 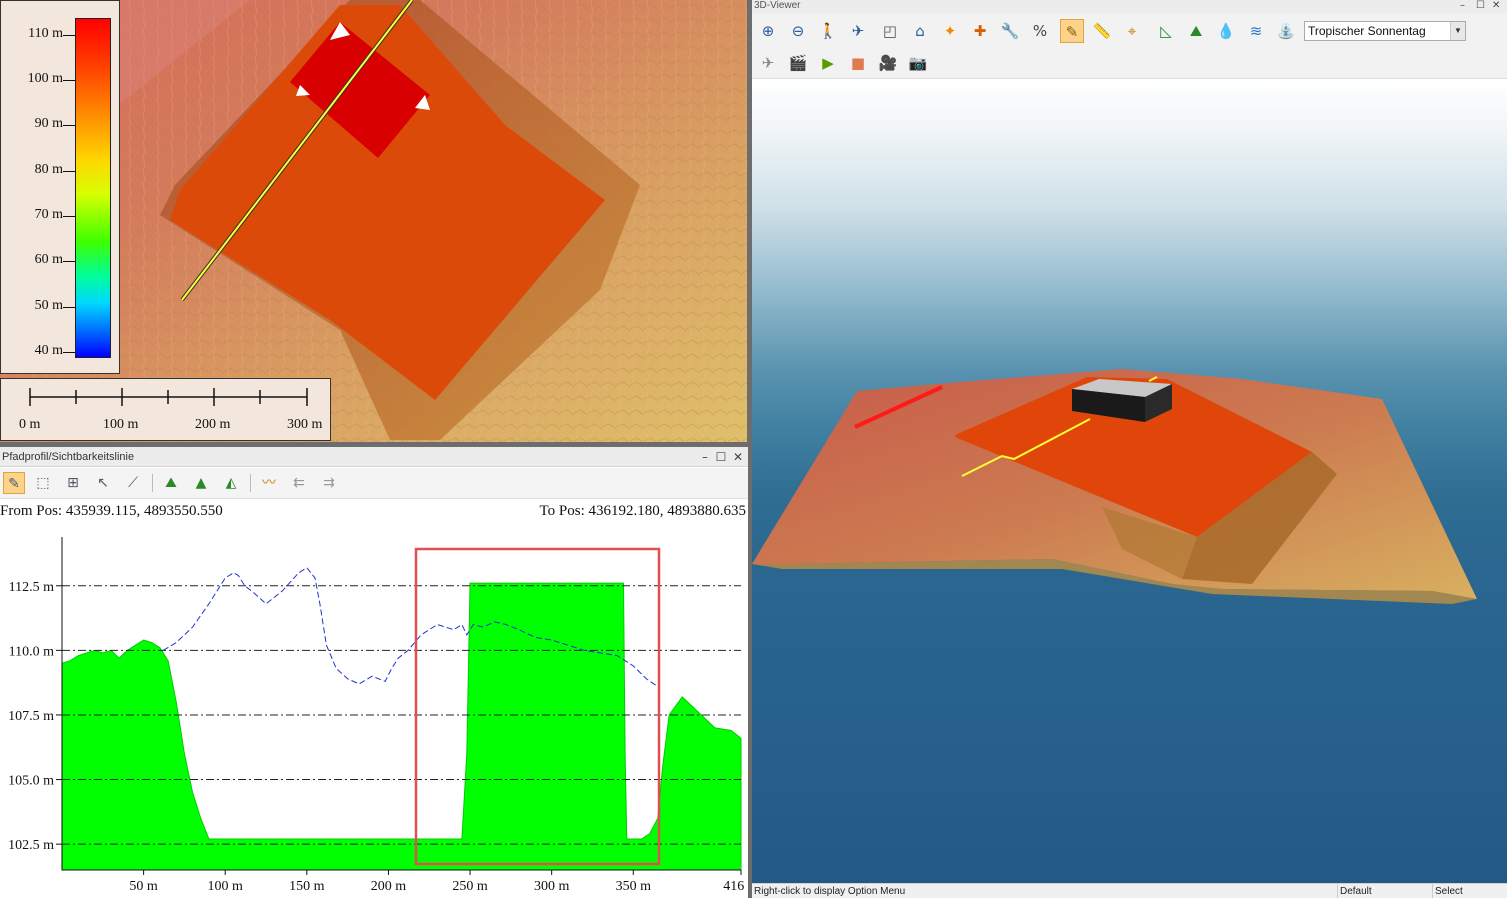 I want to click on x-tick-label: 100 m, so click(x=226, y=886).